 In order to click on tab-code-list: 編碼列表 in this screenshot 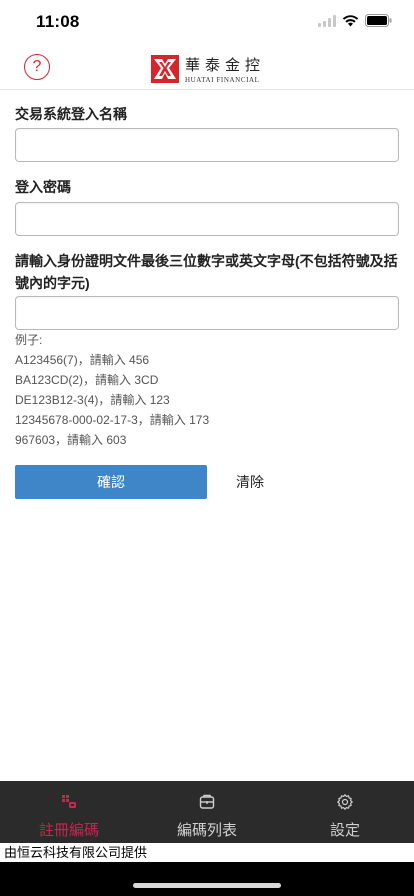, I will do `click(207, 812)`.